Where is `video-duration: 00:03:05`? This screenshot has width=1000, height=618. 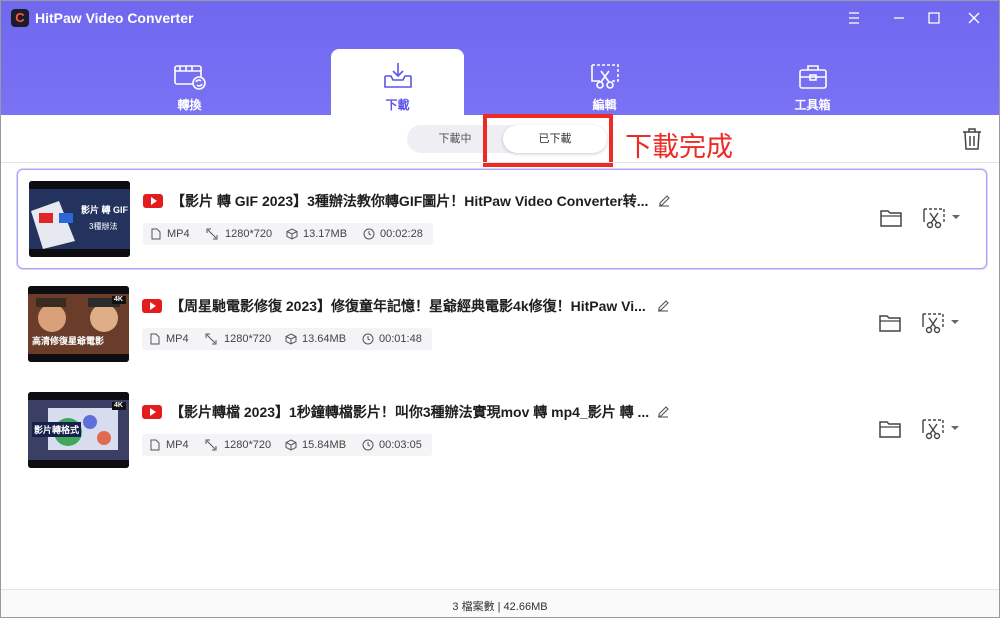
video-duration: 00:03:05 is located at coordinates (400, 445).